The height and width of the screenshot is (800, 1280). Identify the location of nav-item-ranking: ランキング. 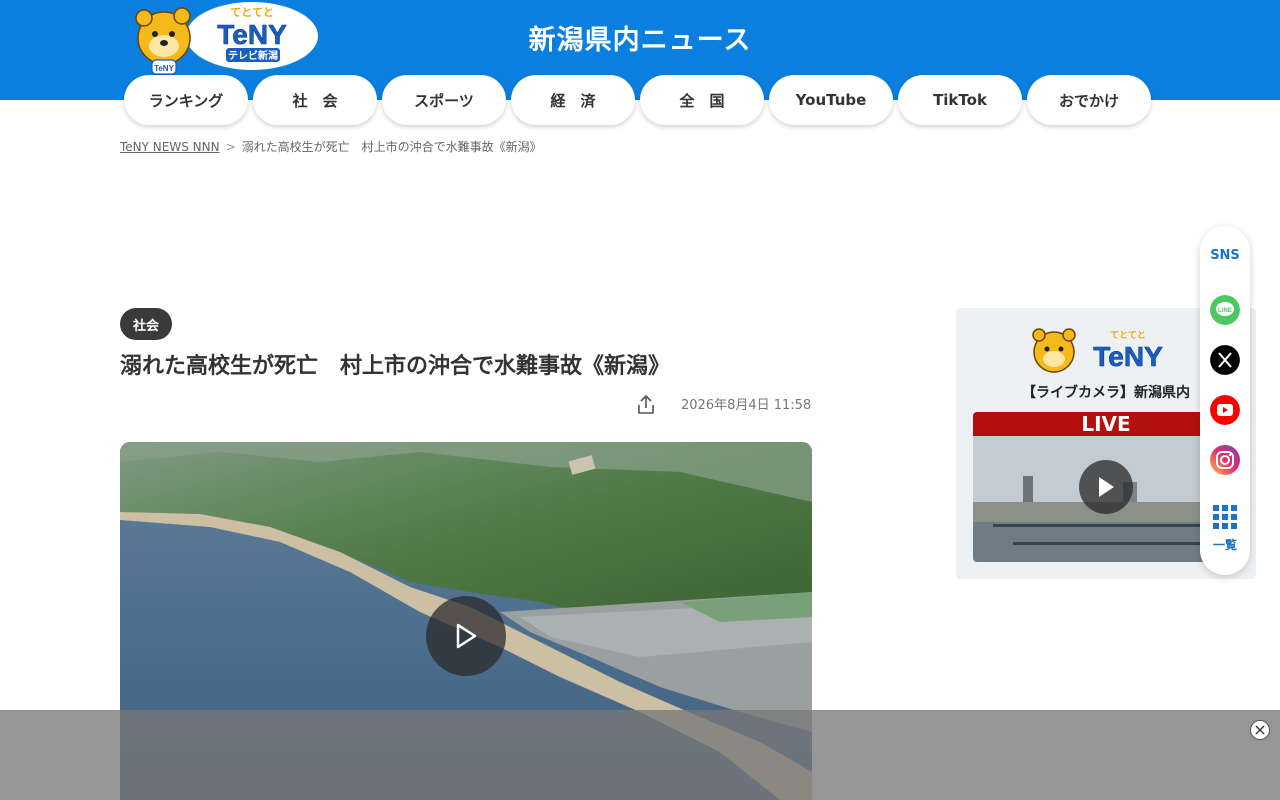
(186, 100).